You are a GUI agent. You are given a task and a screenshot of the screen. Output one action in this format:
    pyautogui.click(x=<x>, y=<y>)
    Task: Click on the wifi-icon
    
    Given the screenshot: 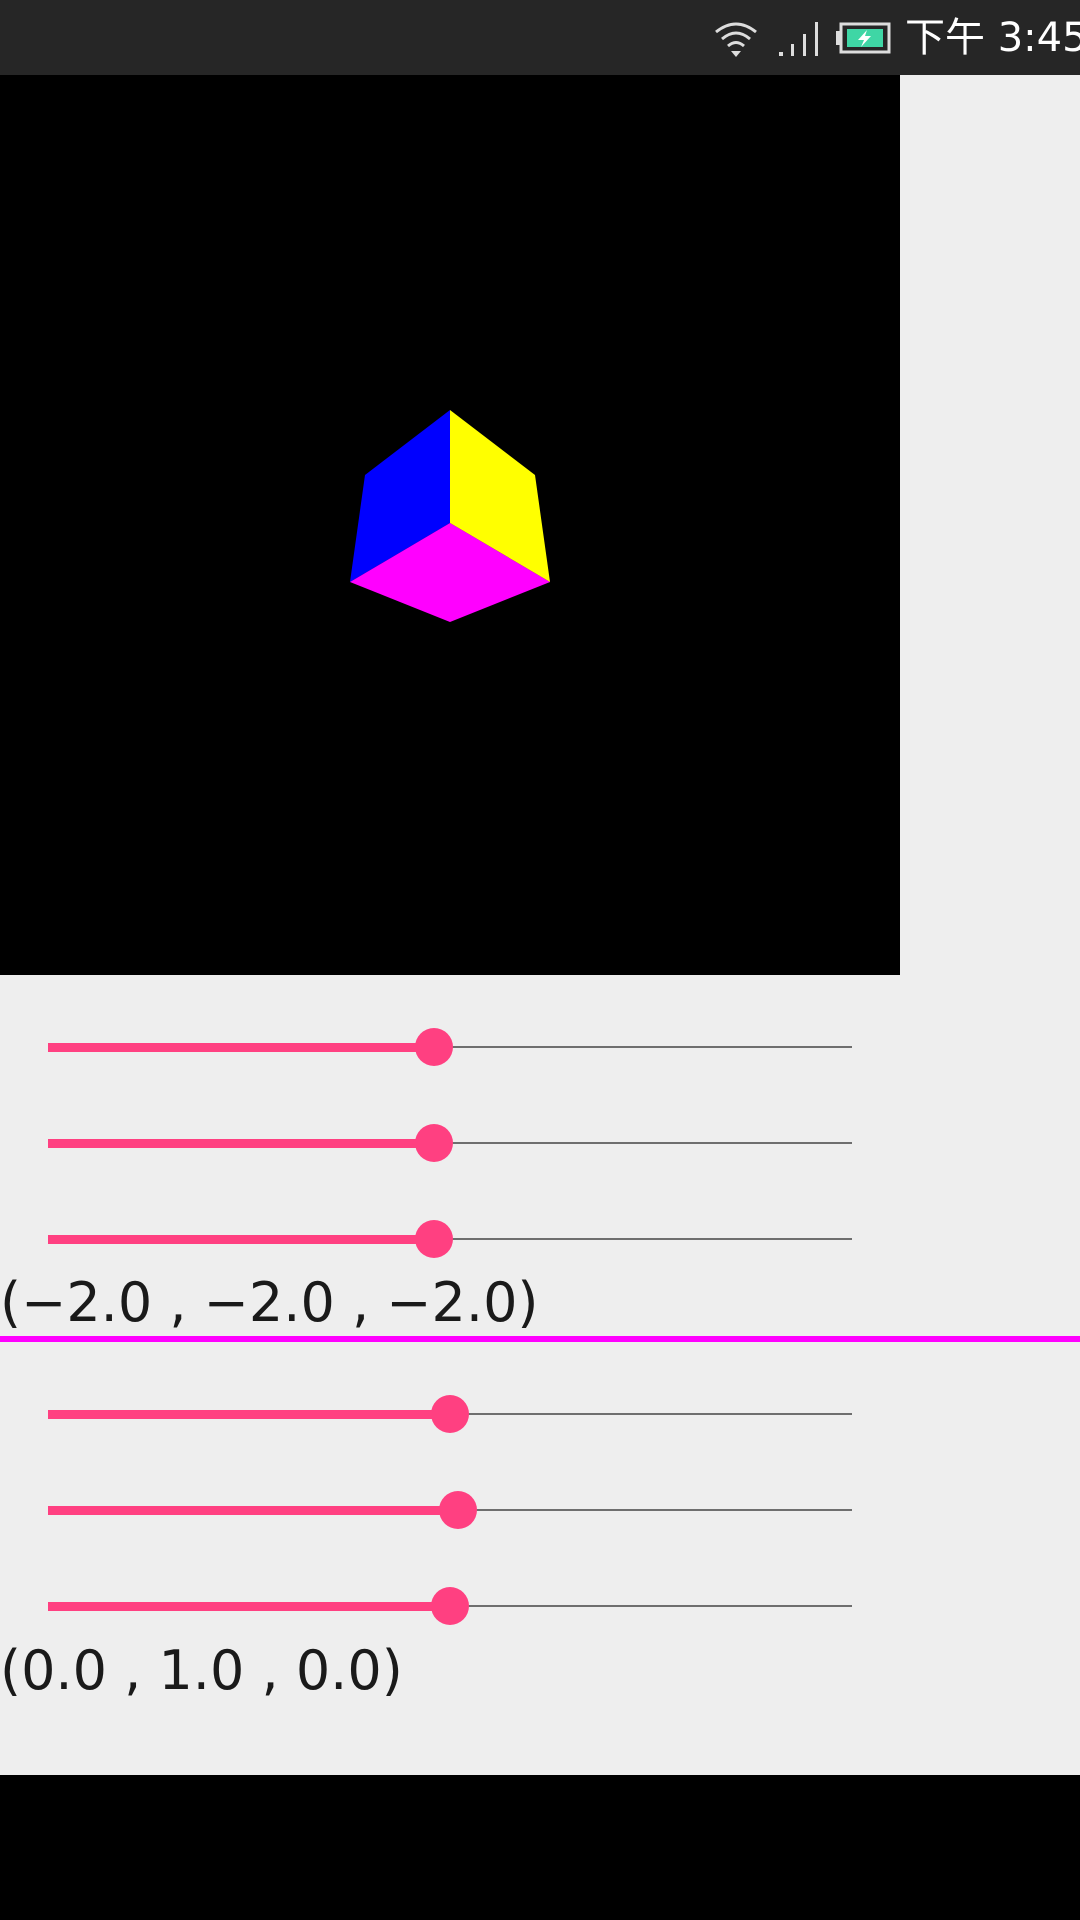 What is the action you would take?
    pyautogui.click(x=736, y=39)
    